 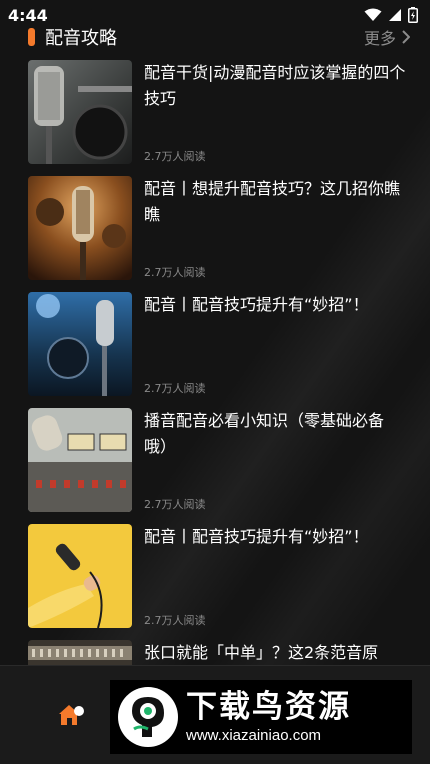 I want to click on watermark-banner: 下载鸟资源 www.xiazainiao.com, so click(x=261, y=717).